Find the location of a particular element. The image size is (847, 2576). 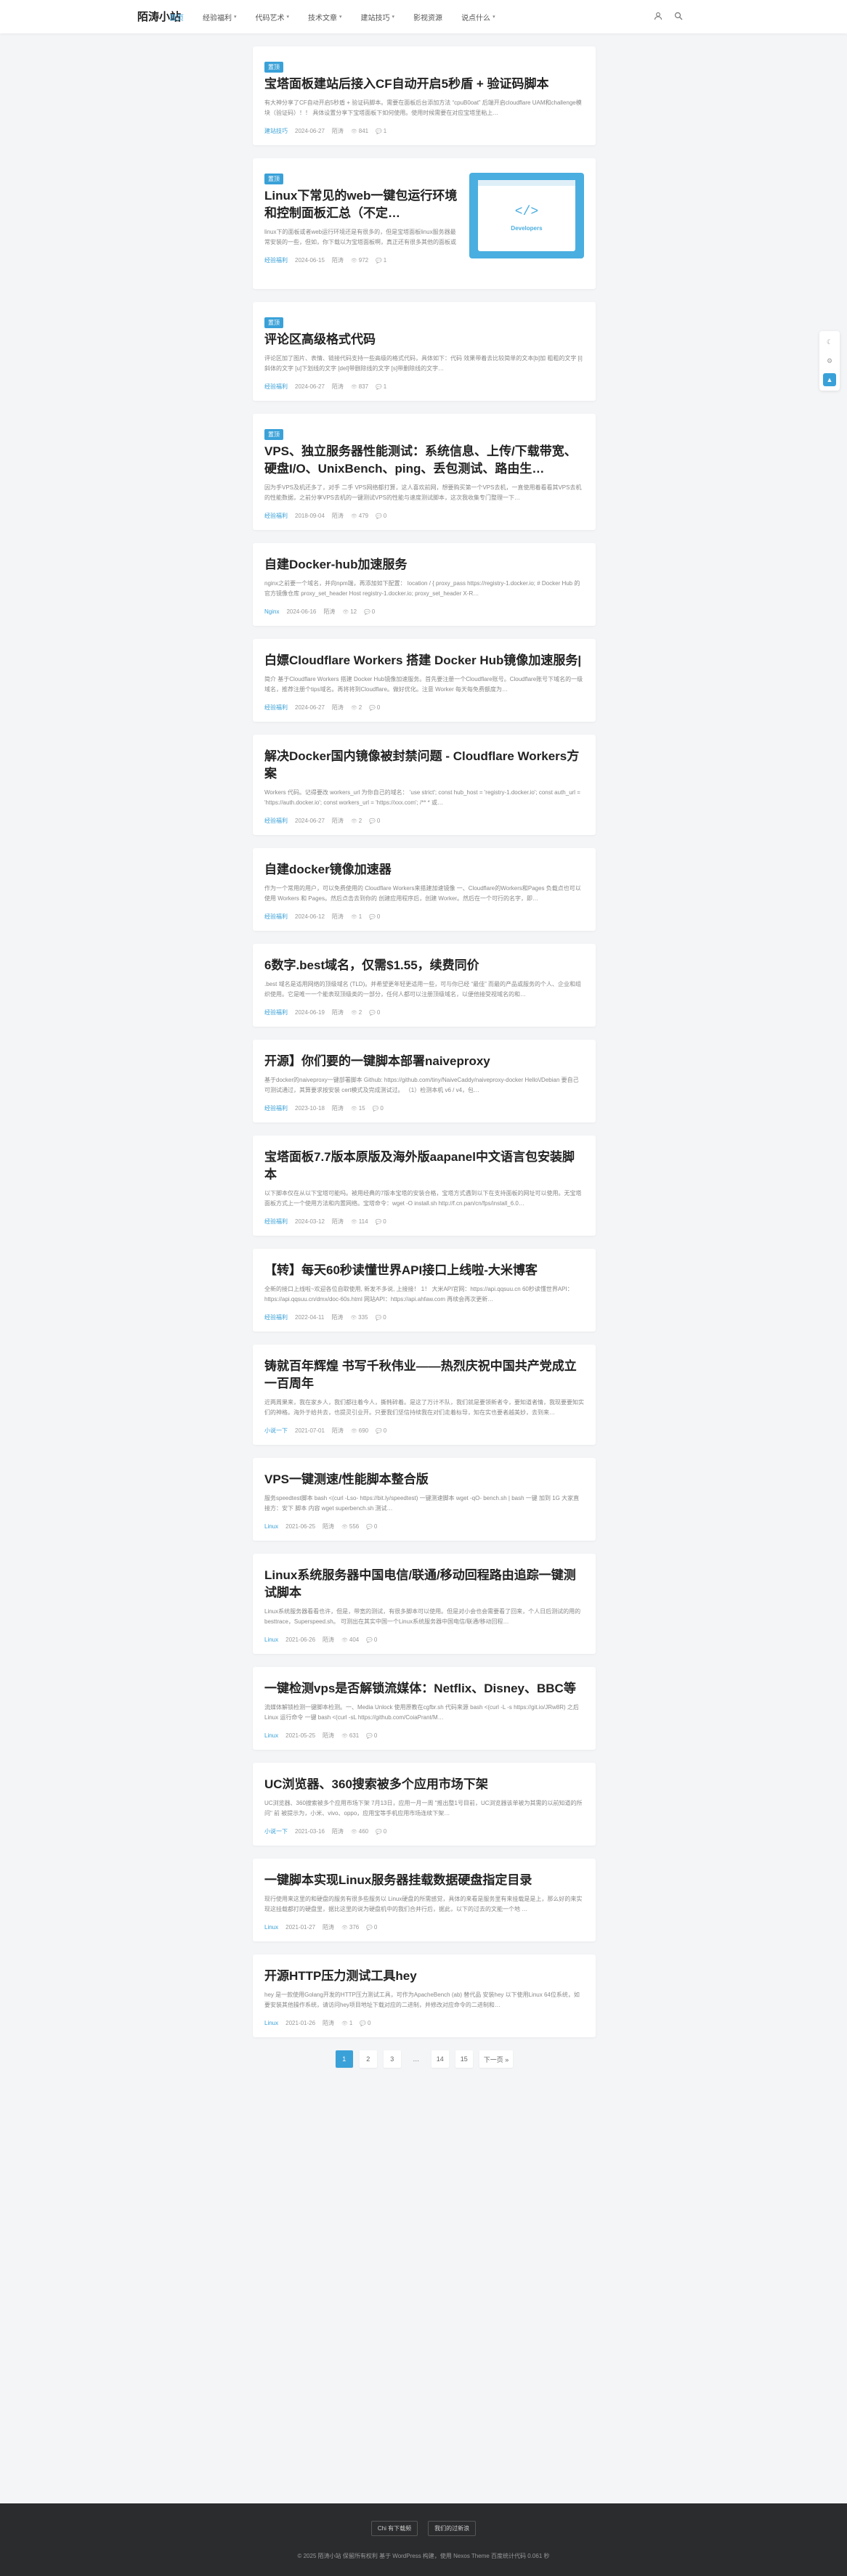

post-views: 👁 1 is located at coordinates (346, 2023).